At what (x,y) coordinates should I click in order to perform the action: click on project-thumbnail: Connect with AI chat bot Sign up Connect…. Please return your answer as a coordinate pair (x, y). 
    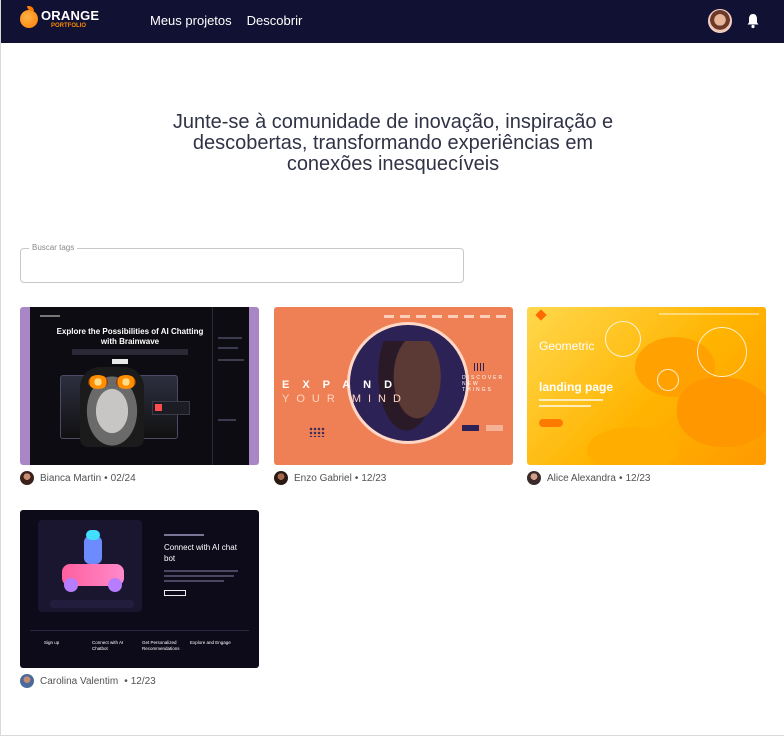
    Looking at the image, I should click on (139, 589).